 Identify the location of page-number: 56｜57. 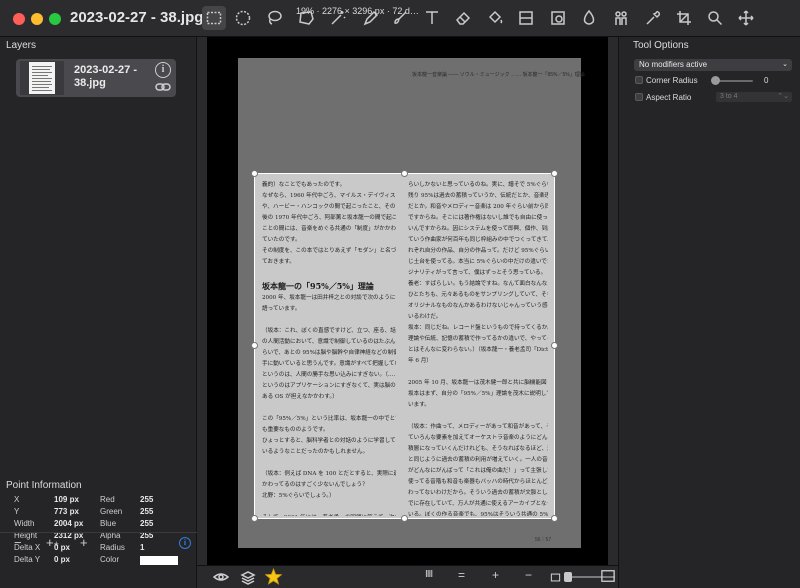
(543, 540).